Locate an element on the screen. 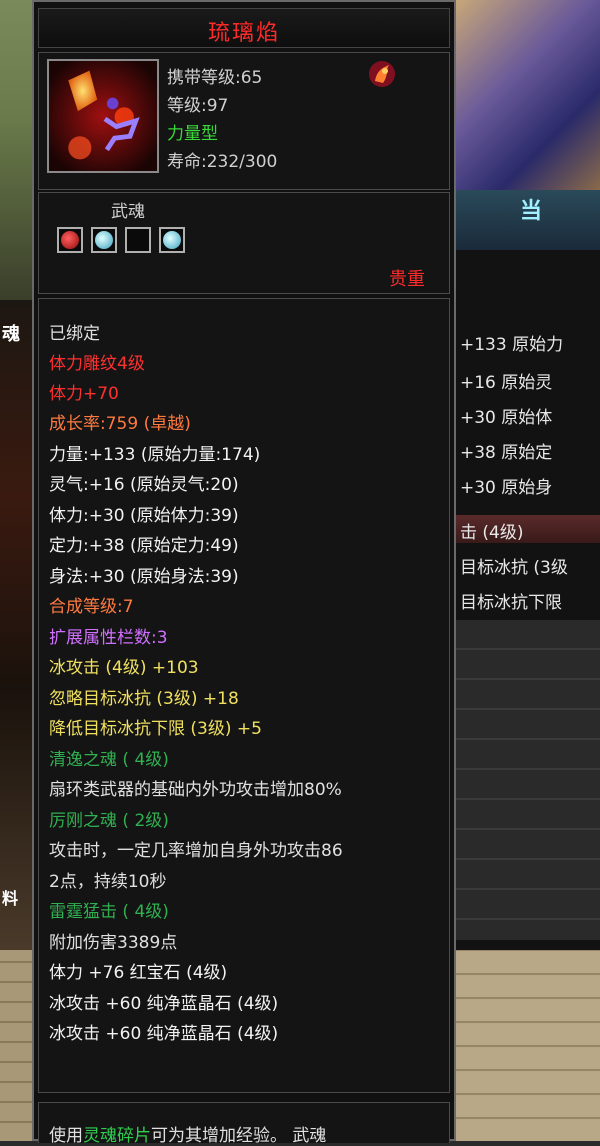 This screenshot has height=1146, width=600. attr-line: 冰攻击 (4级) +103 is located at coordinates (124, 668).